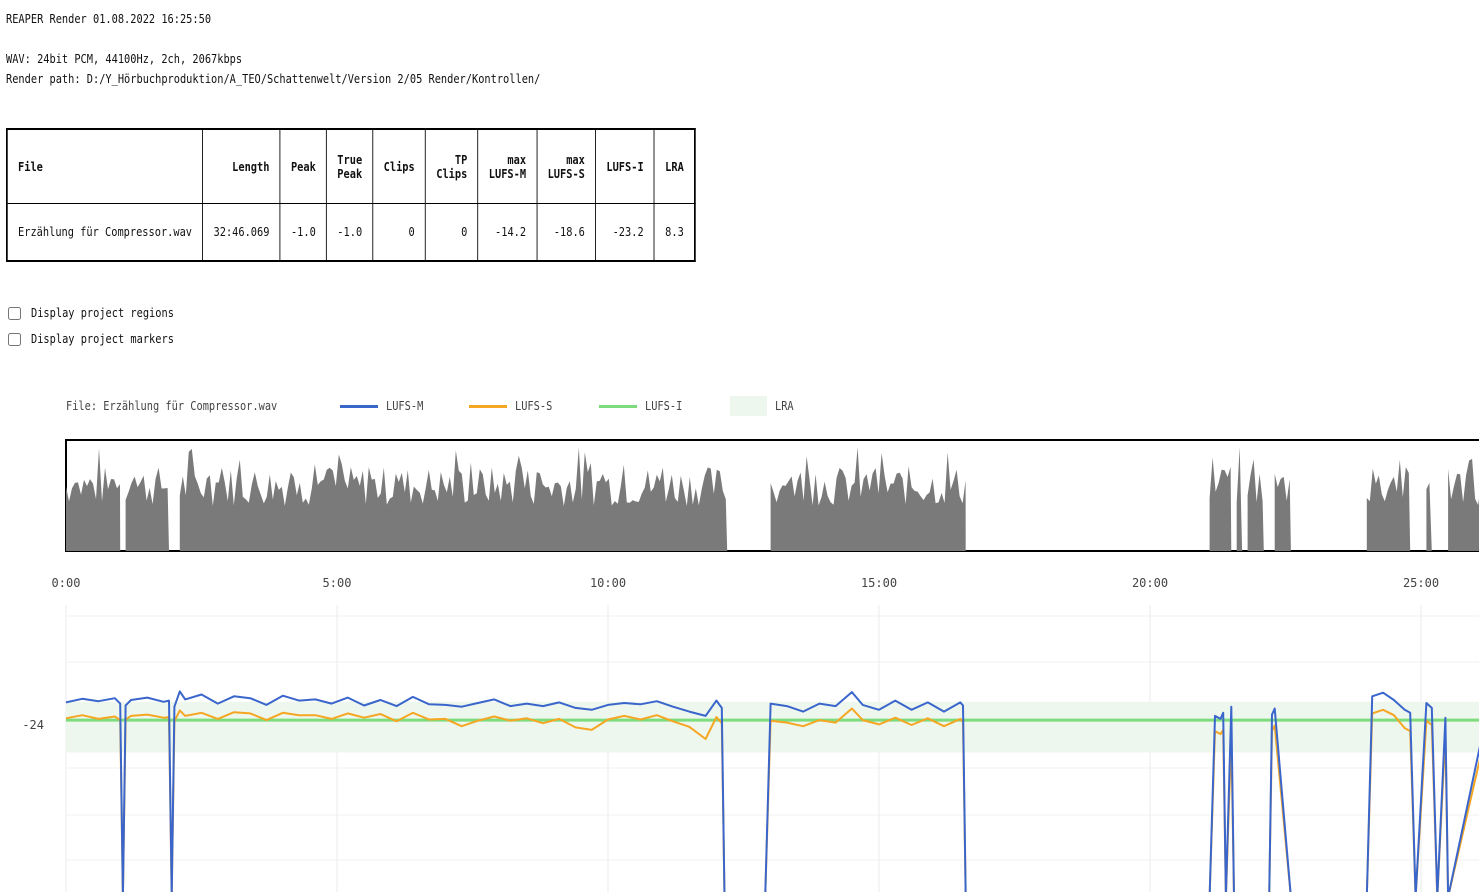 This screenshot has height=892, width=1479. I want to click on legend-swatch-lra, so click(748, 406).